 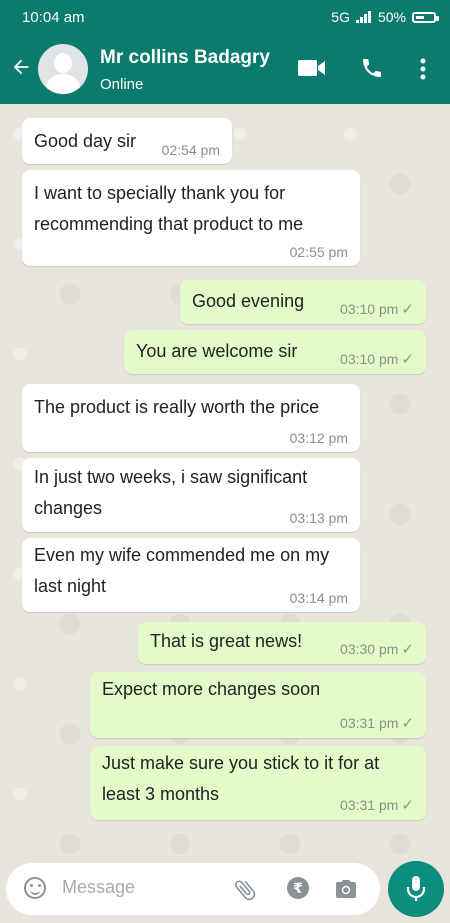 I want to click on message-bubble: That is great news! 03:30 pm ✓, so click(x=282, y=643).